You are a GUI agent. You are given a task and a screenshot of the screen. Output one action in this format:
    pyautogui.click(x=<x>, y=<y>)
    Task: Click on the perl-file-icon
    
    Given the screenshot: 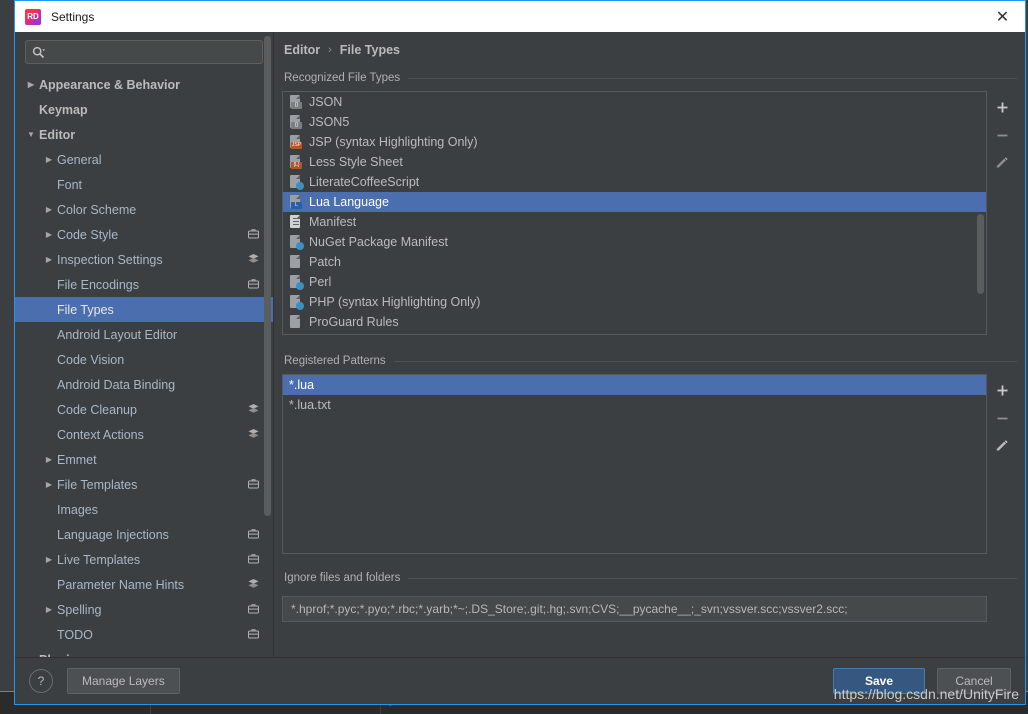 What is the action you would take?
    pyautogui.click(x=296, y=282)
    